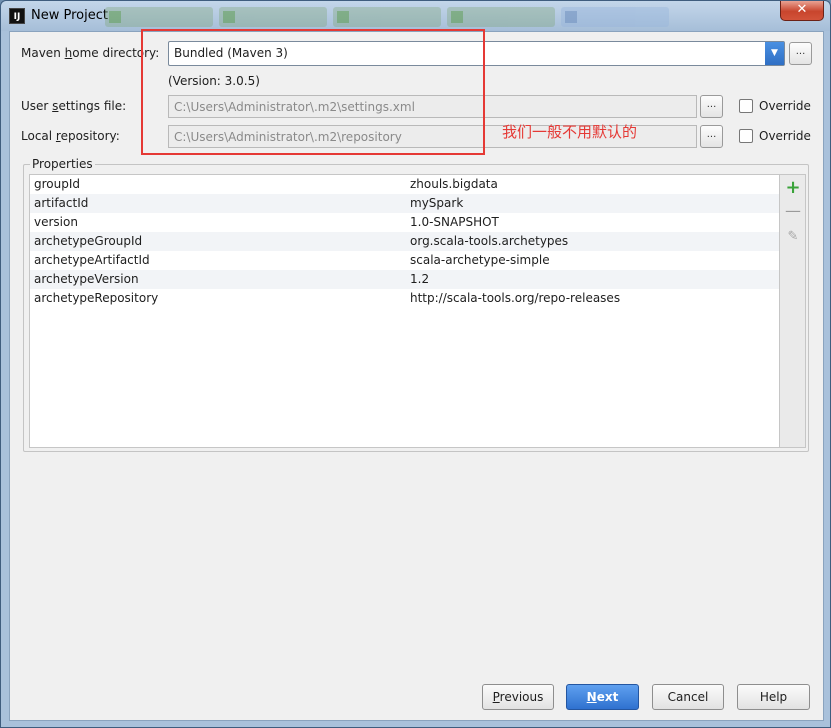 This screenshot has height=728, width=831. What do you see at coordinates (61, 203) in the screenshot?
I see `property-key: artifactId` at bounding box center [61, 203].